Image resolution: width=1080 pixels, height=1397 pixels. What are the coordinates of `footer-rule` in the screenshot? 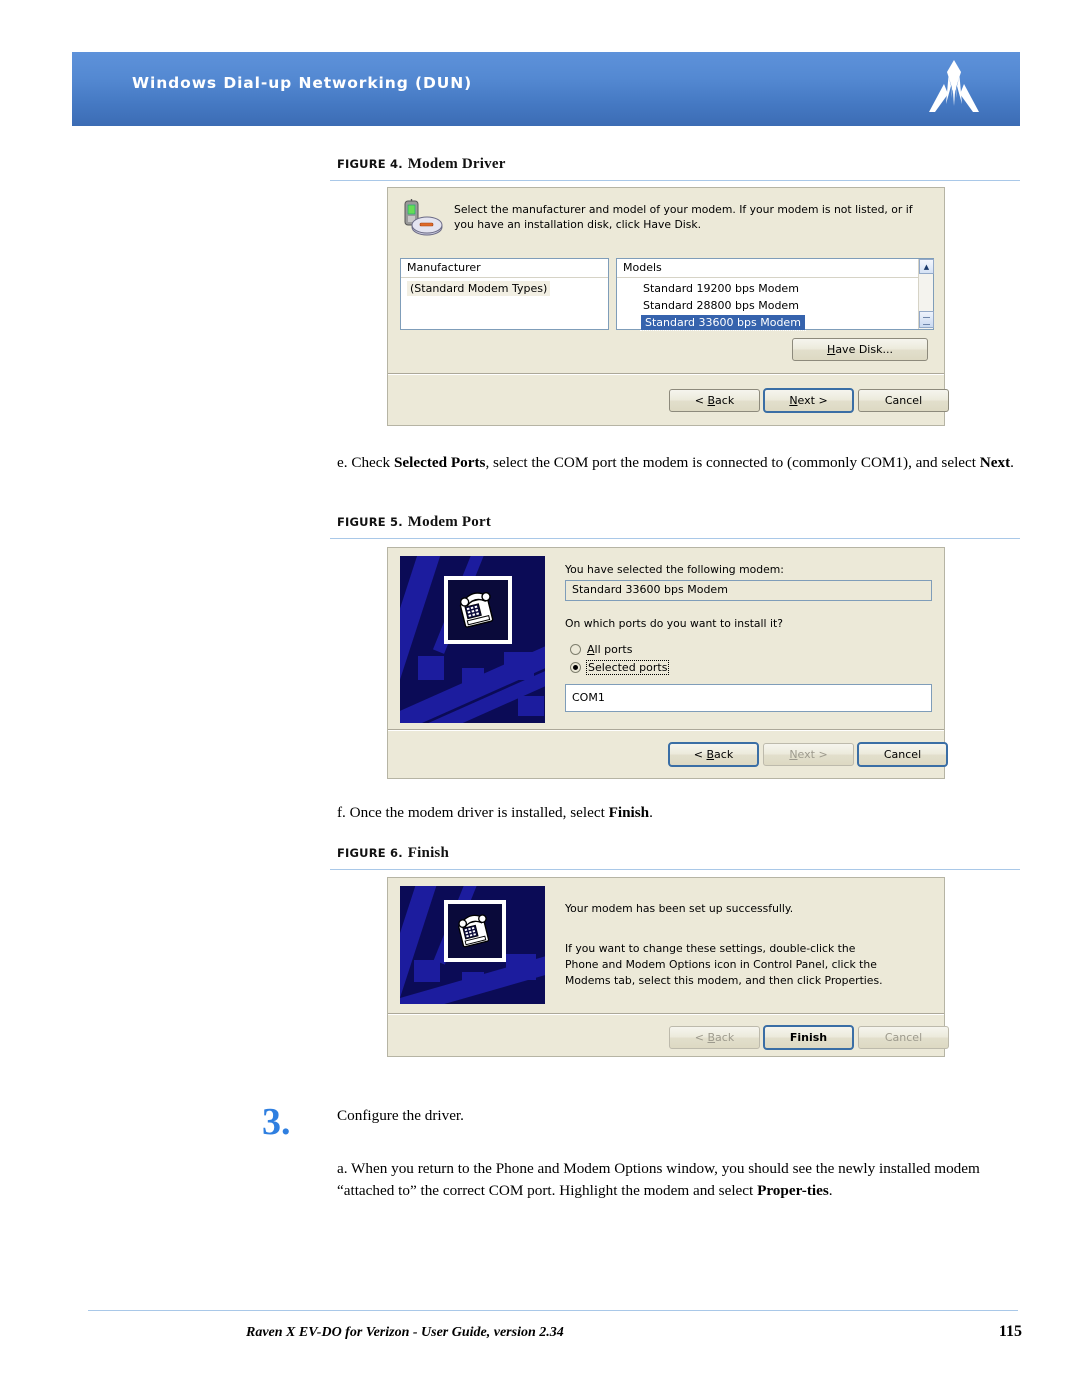 It's located at (553, 1310).